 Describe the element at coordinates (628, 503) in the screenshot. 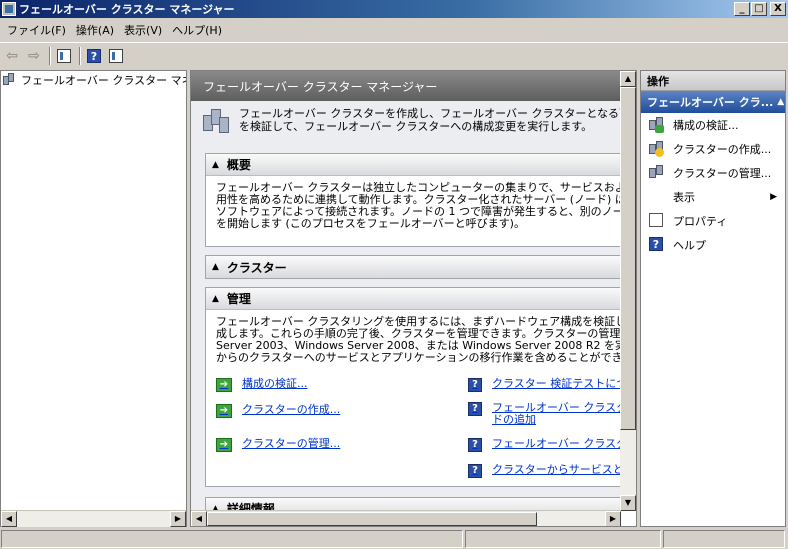

I see `scroll-down-button: ▼` at that location.